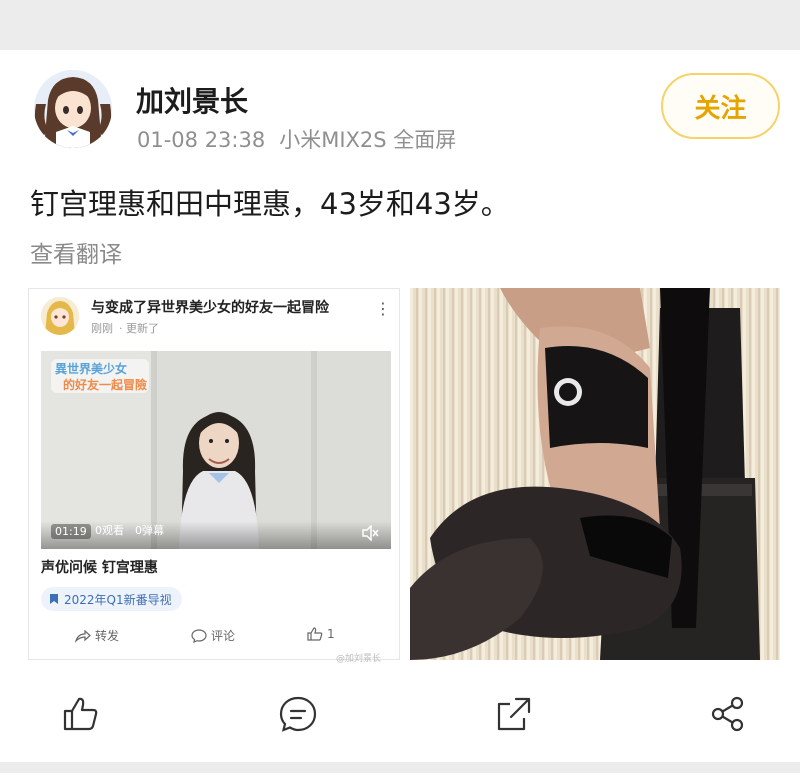 Image resolution: width=800 pixels, height=773 pixels. Describe the element at coordinates (71, 531) in the screenshot. I see `video-duration: 01:19` at that location.